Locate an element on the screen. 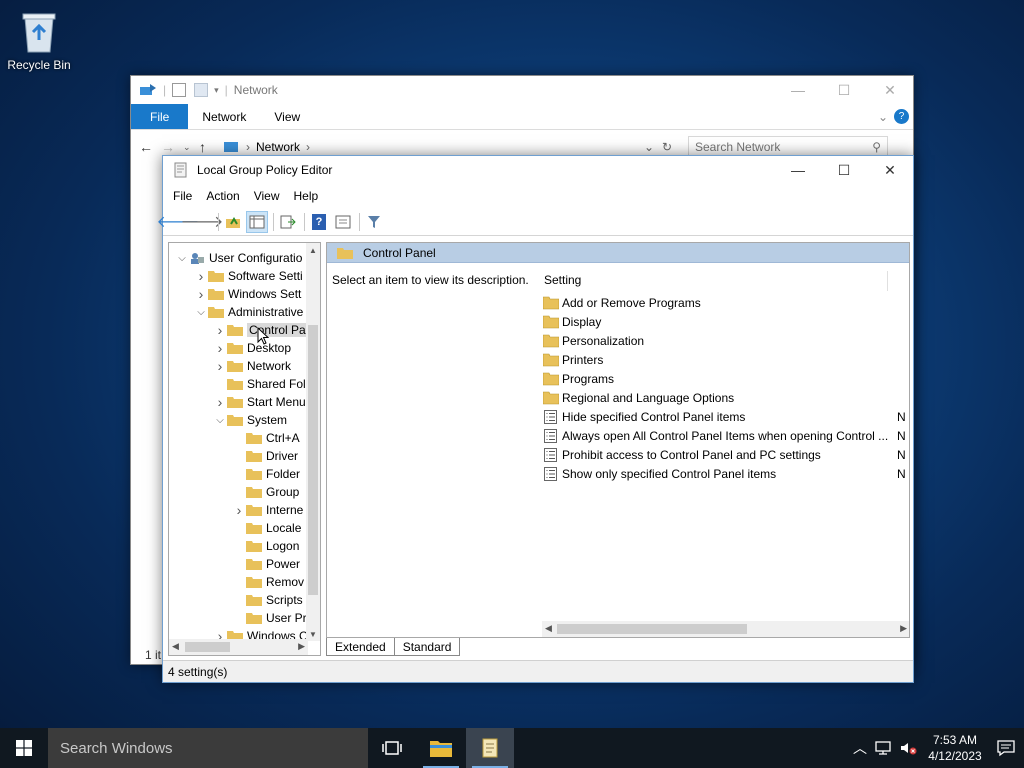 This screenshot has height=768, width=1024. tree-item: › Windows Sett is located at coordinates (248, 294).